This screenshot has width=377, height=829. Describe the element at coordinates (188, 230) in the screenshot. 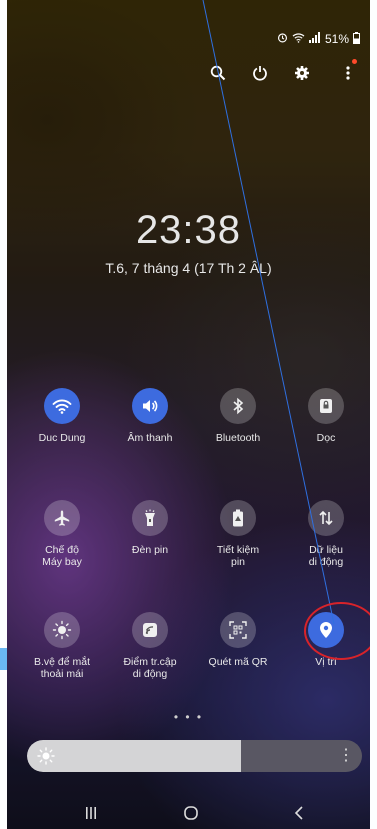

I see `clock-time: 23:38` at that location.